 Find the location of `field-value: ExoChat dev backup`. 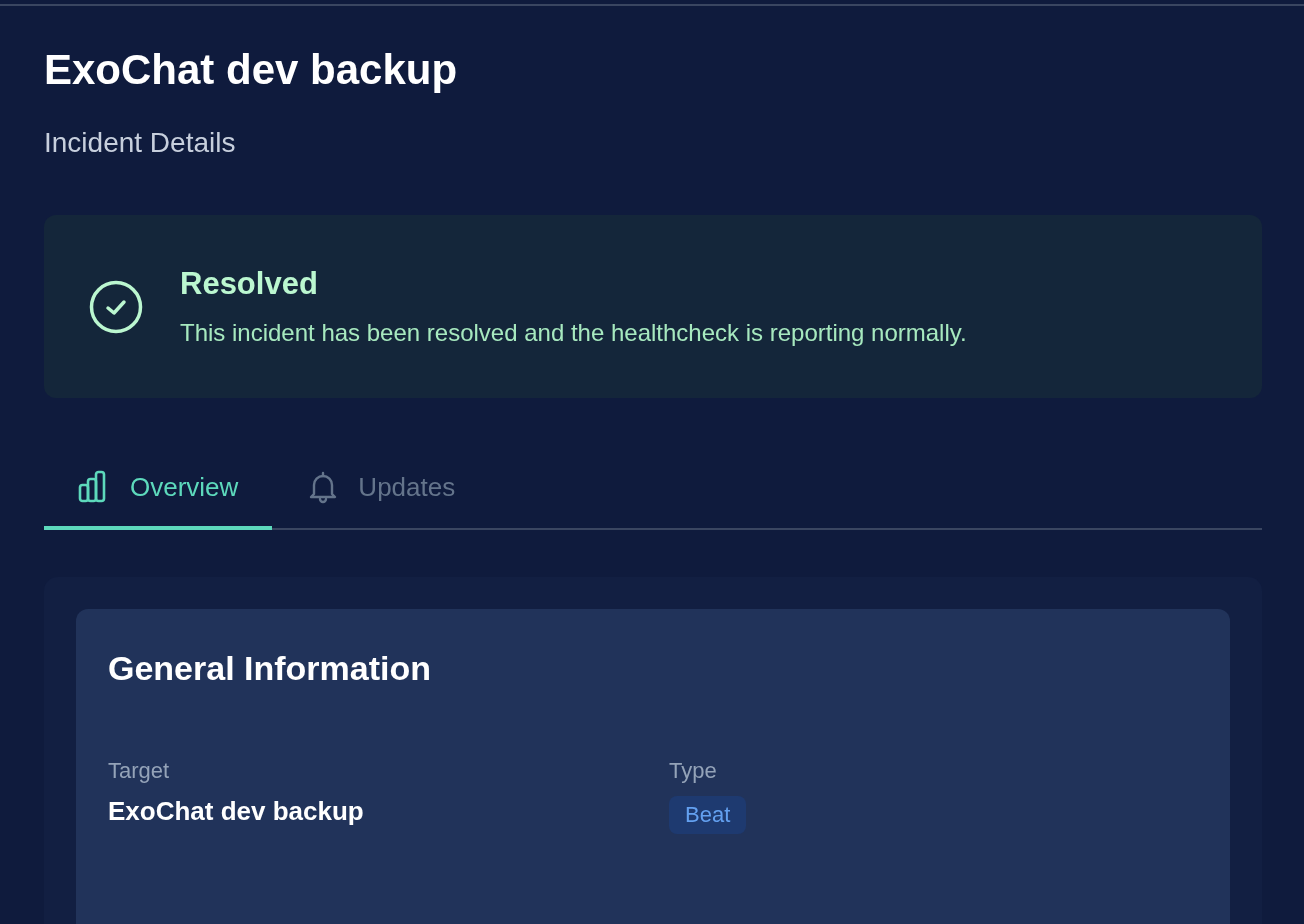

field-value: ExoChat dev backup is located at coordinates (236, 811).